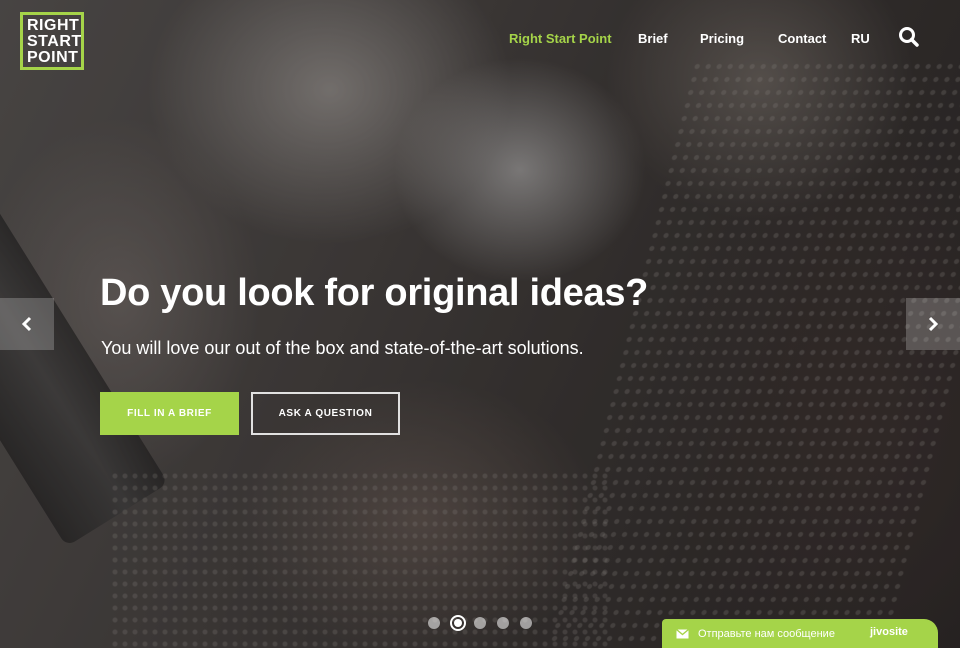  I want to click on logo-line-3: POINT, so click(53, 57).